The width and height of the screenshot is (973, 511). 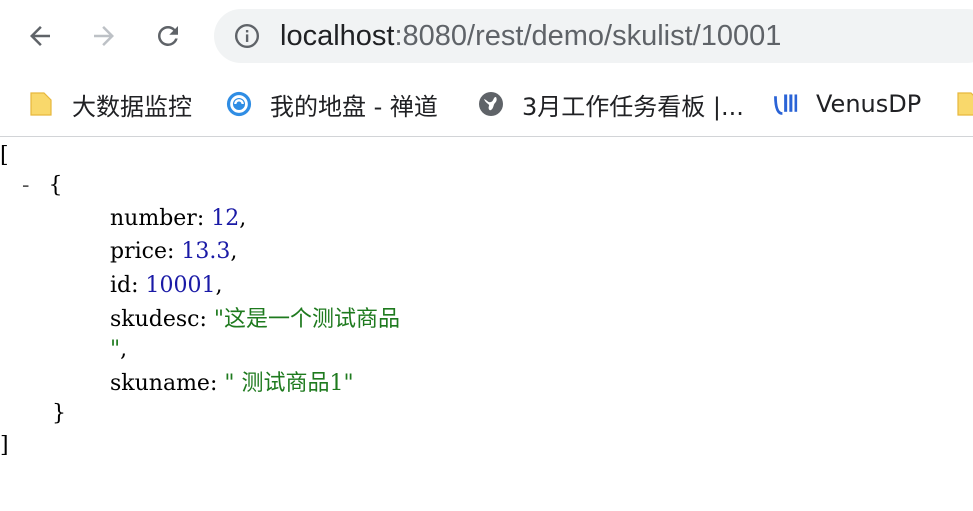 I want to click on json-string-value: " 测试商品1", so click(x=289, y=383).